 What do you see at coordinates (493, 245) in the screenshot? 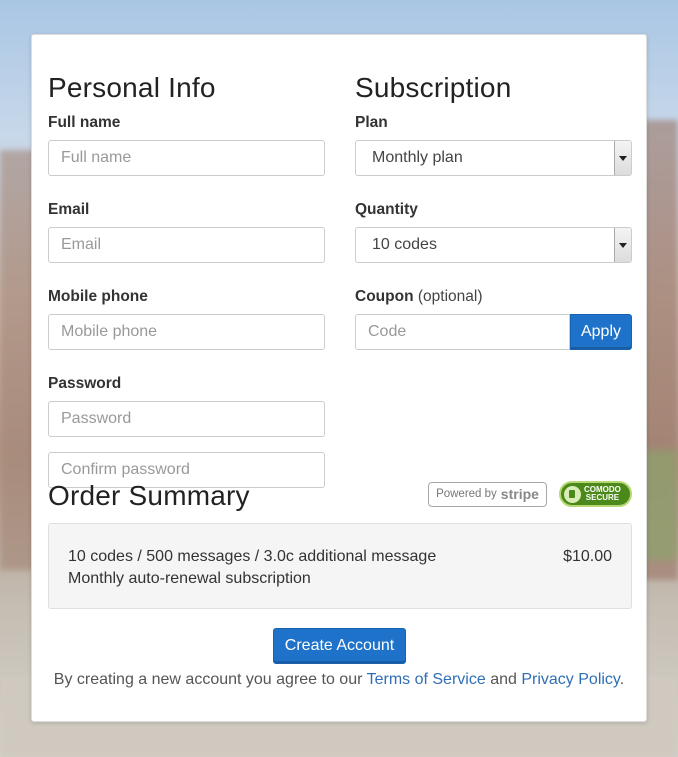
I see `quantity-select: 10 codes` at bounding box center [493, 245].